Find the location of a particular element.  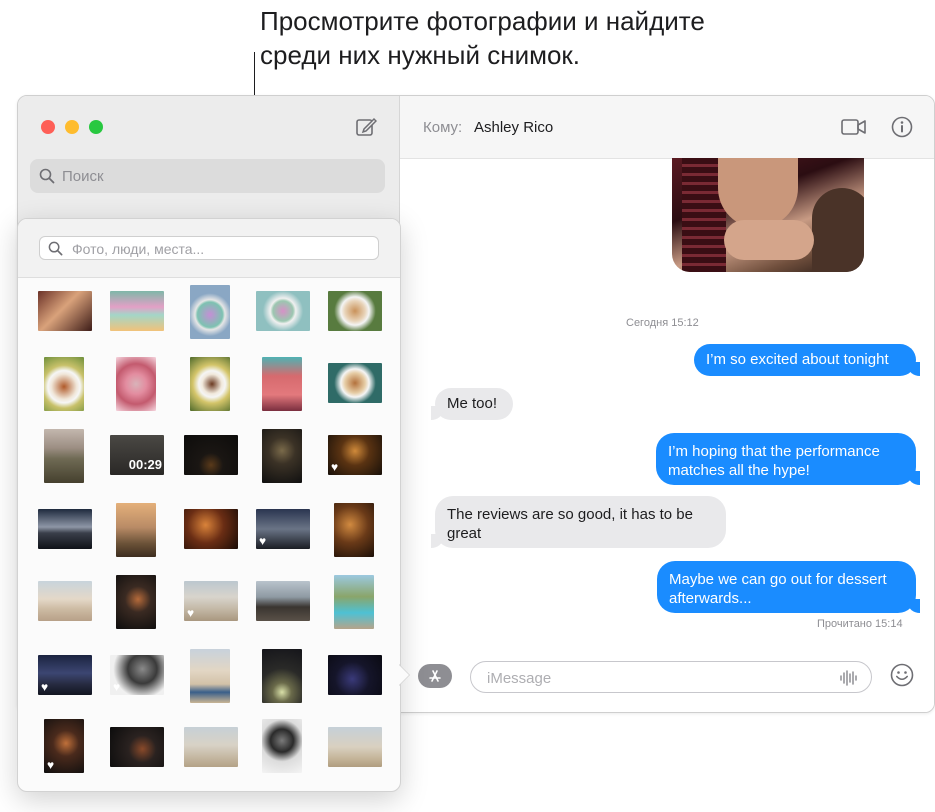

message-input-field is located at coordinates (671, 677).